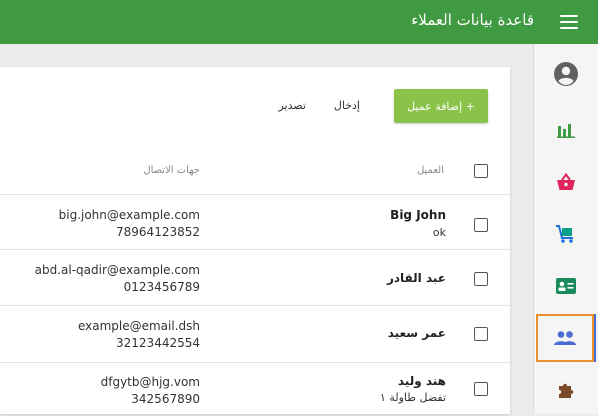 This screenshot has height=416, width=598. What do you see at coordinates (299, 22) in the screenshot?
I see `app-bar: قاعدة بيانات العملاء` at bounding box center [299, 22].